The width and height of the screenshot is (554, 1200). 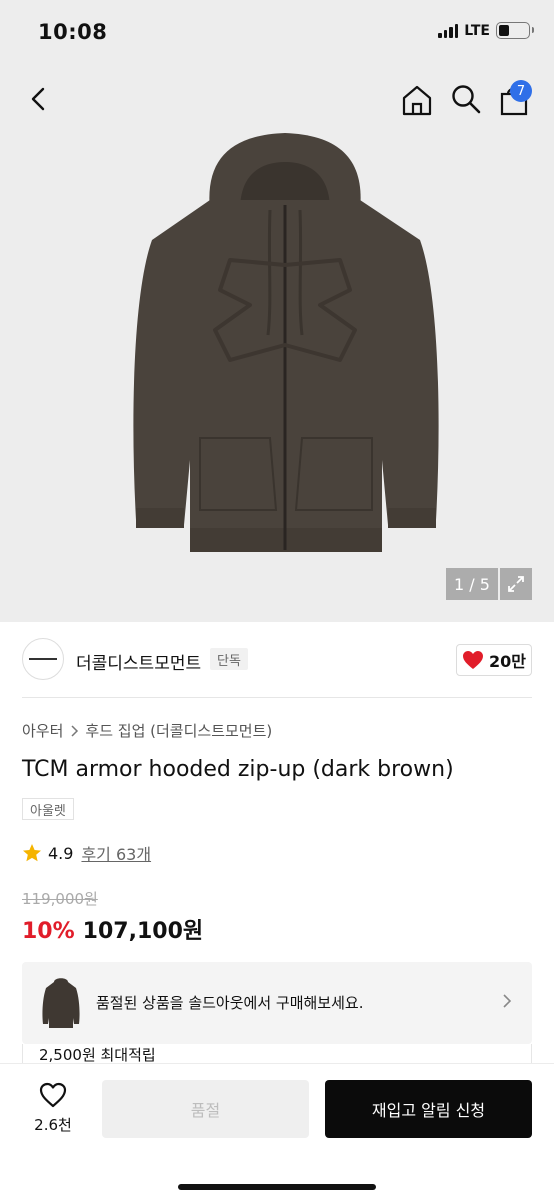 I want to click on soldout-promo-card: 품절된 상품을 솔드아웃에서 구매해보세요., so click(x=277, y=1003).